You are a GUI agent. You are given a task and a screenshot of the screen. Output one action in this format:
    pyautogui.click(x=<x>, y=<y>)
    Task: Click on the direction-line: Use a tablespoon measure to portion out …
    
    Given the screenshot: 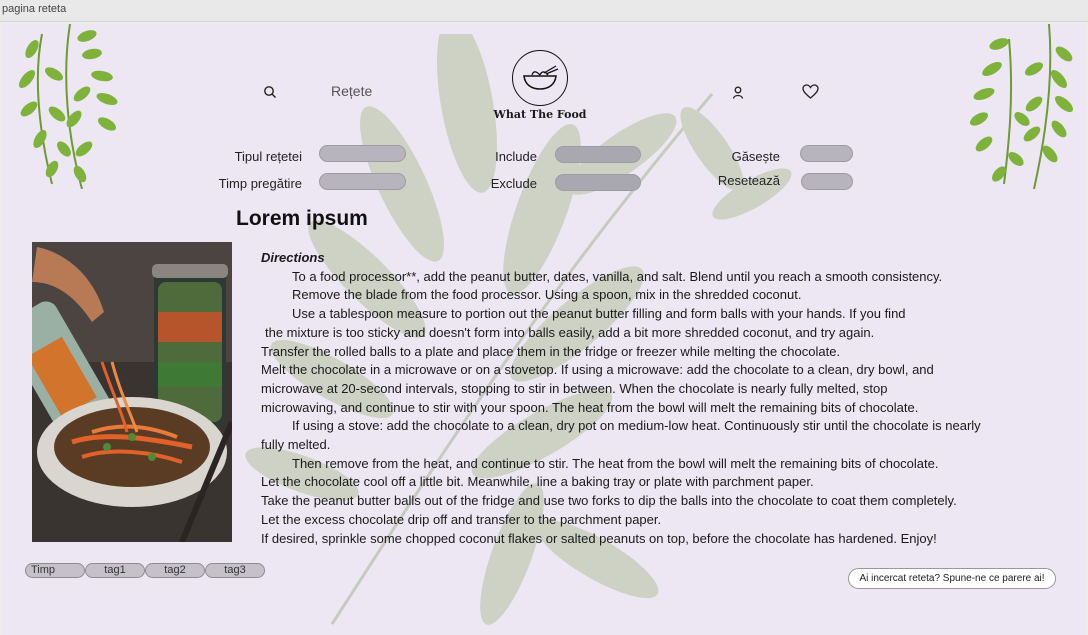 What is the action you would take?
    pyautogui.click(x=599, y=314)
    